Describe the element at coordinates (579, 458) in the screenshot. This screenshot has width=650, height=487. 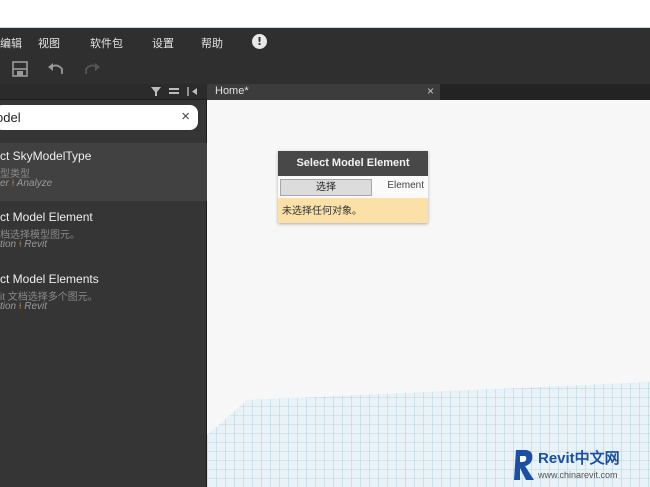
I see `watermark-text: Revit中文网` at that location.